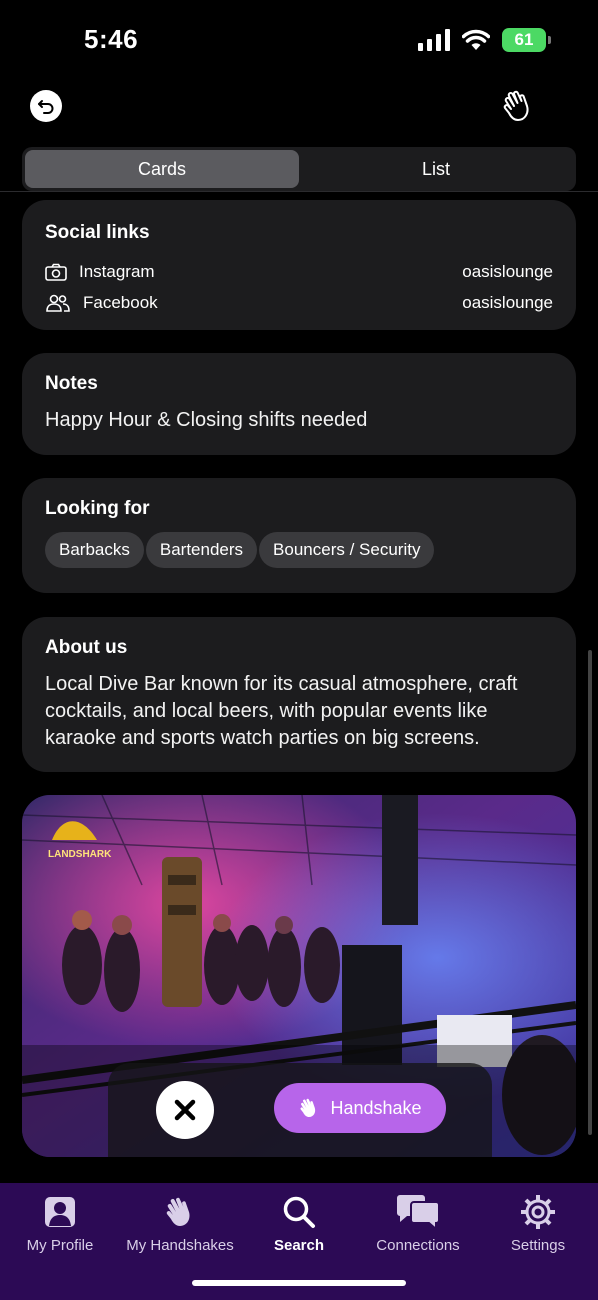  Describe the element at coordinates (476, 39) in the screenshot. I see `wifi-icon` at that location.